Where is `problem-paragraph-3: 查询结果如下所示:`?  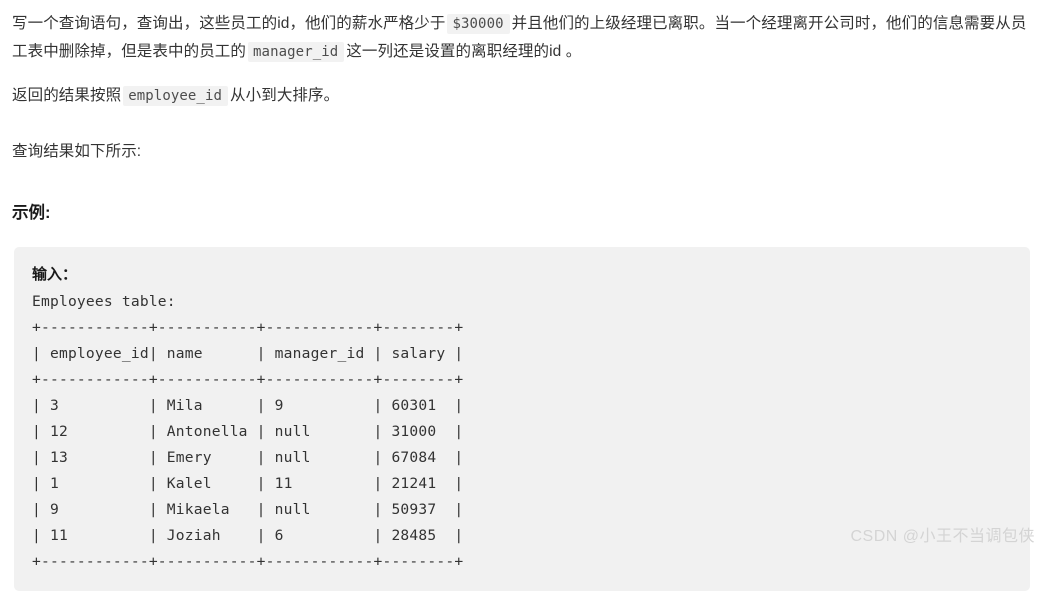 problem-paragraph-3: 查询结果如下所示: is located at coordinates (77, 151).